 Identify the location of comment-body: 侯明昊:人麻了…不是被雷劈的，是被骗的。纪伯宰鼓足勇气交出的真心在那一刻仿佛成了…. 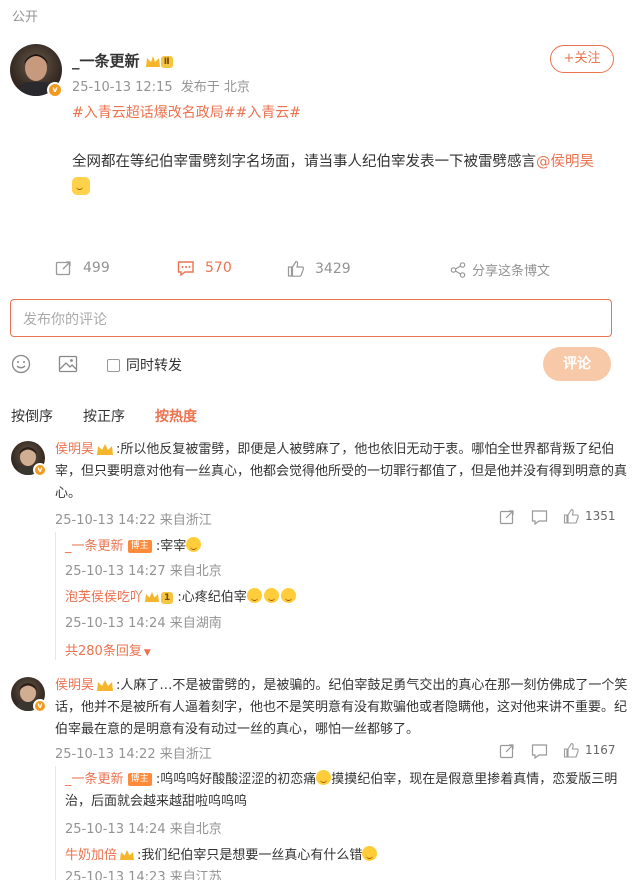
(343, 708).